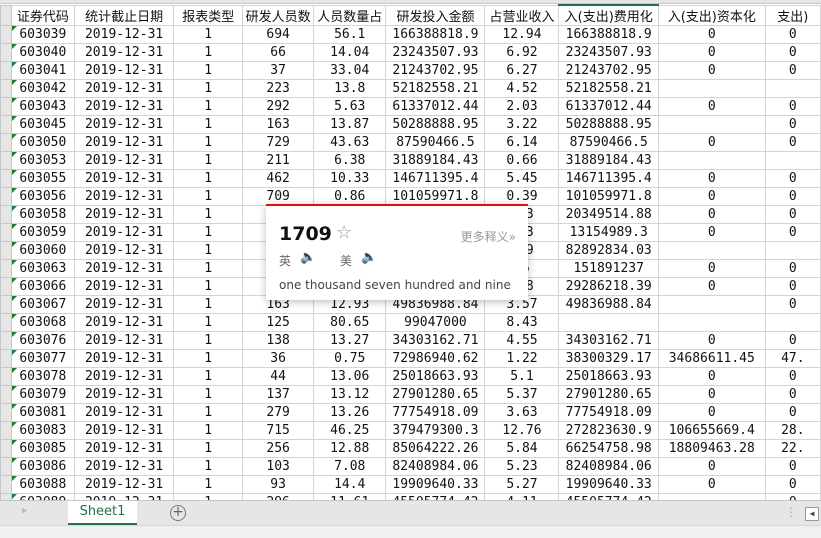 The width and height of the screenshot is (821, 538). I want to click on table-cell: 603068, so click(43, 322).